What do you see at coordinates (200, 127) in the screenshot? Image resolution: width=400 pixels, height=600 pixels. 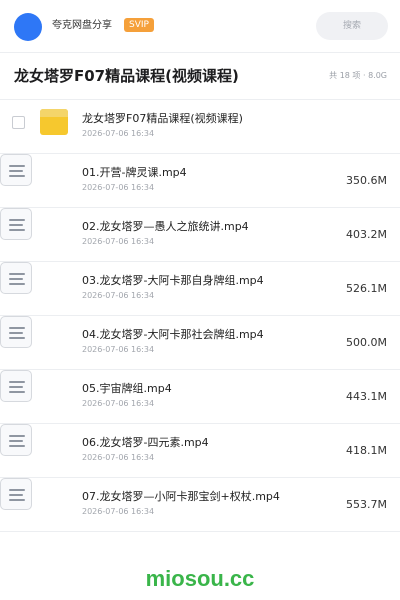 I see `folder-row: 龙女塔罗F07精品课程(视频课程) 2026-07-06 16:34` at bounding box center [200, 127].